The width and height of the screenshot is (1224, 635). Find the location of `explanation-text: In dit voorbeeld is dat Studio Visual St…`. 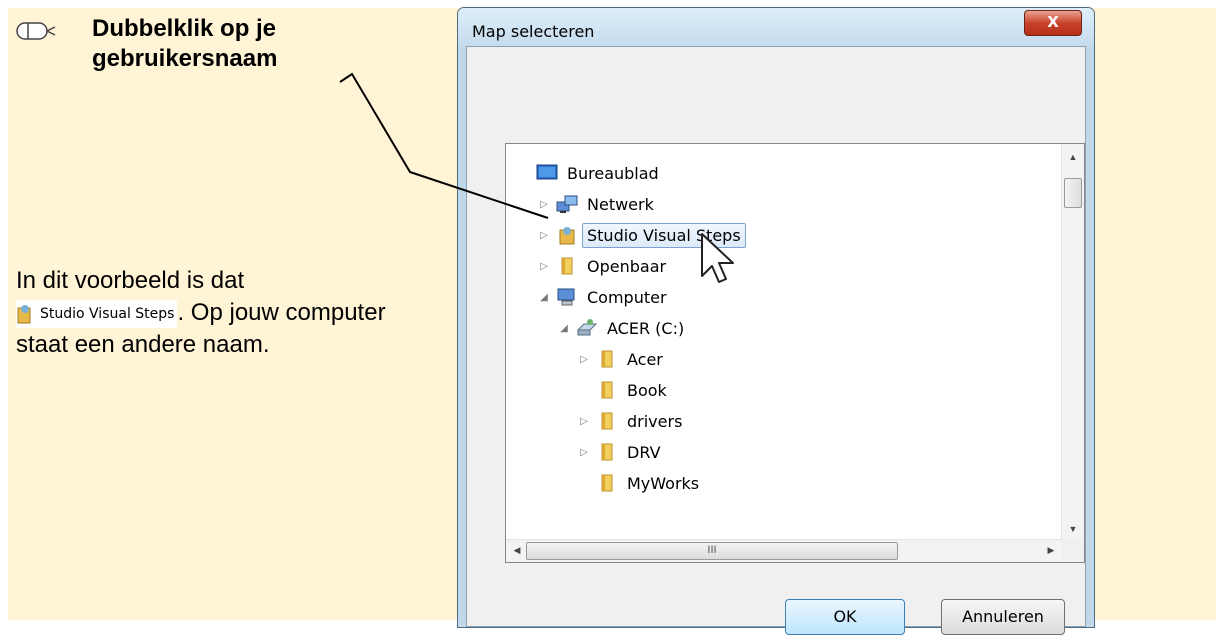

explanation-text: In dit voorbeeld is dat Studio Visual St… is located at coordinates (216, 313).